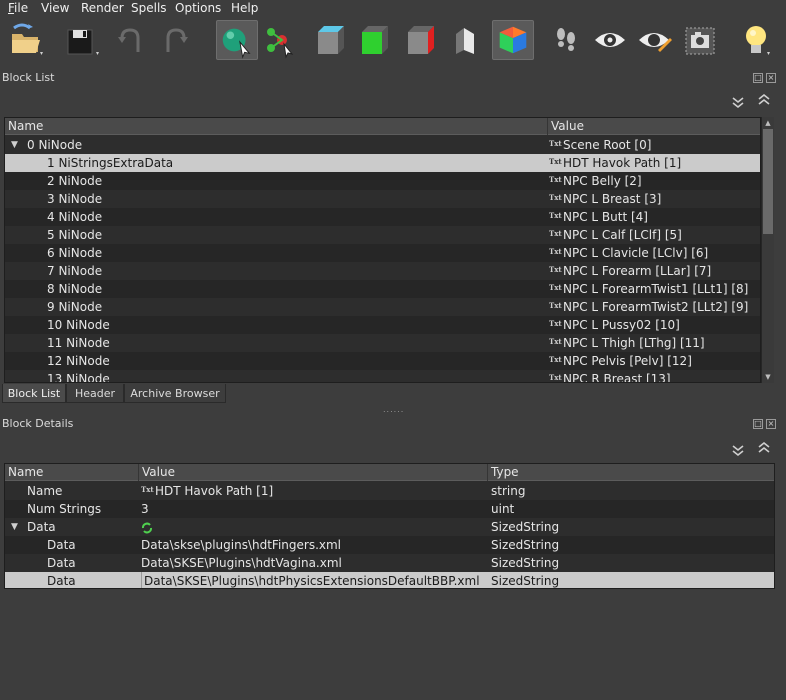  What do you see at coordinates (768, 123) in the screenshot?
I see `scroll-up-icon: ▲` at bounding box center [768, 123].